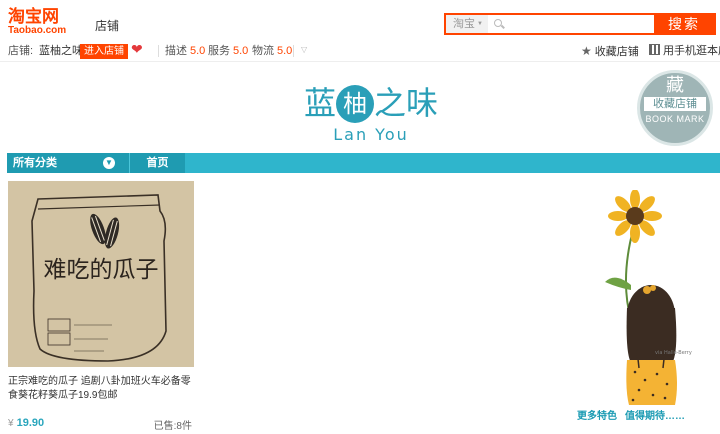 The width and height of the screenshot is (720, 434). Describe the element at coordinates (68, 163) in the screenshot. I see `all-categories-menu: 所有分类 ▼` at that location.